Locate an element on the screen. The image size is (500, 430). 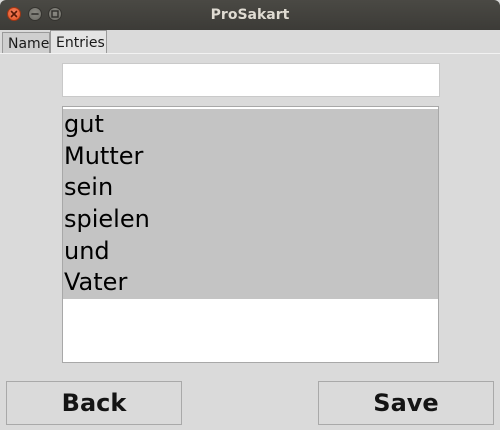
back-button: Back is located at coordinates (94, 403).